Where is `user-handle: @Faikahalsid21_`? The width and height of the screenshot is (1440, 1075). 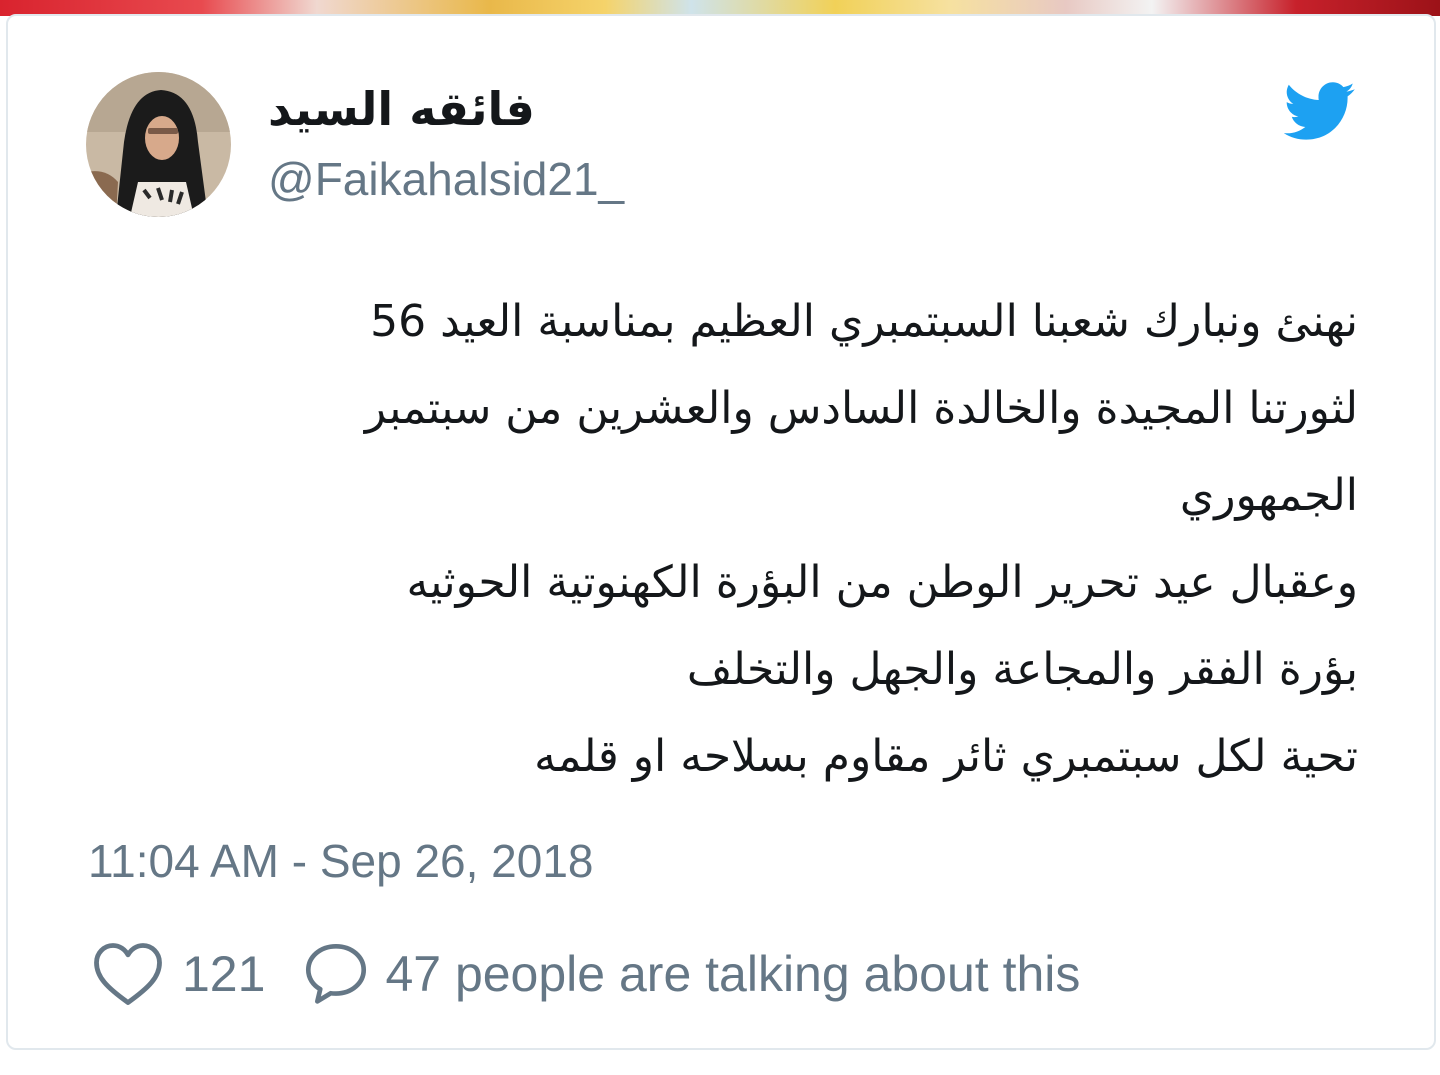
user-handle: @Faikahalsid21_ is located at coordinates (446, 179).